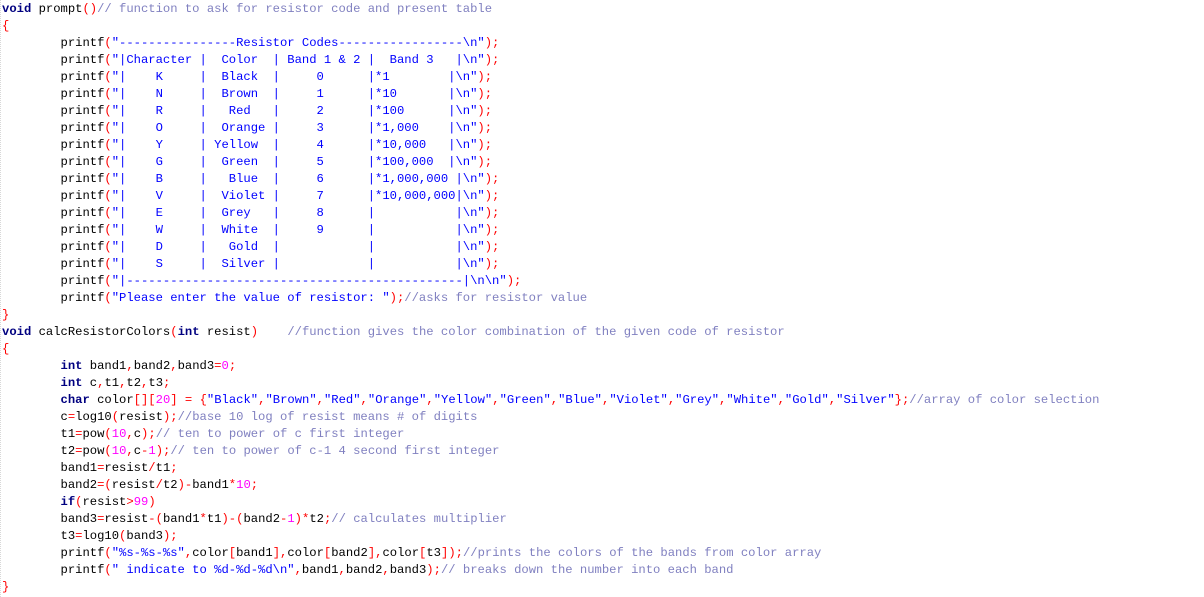  What do you see at coordinates (218, 366) in the screenshot?
I see `operator-token: =` at bounding box center [218, 366].